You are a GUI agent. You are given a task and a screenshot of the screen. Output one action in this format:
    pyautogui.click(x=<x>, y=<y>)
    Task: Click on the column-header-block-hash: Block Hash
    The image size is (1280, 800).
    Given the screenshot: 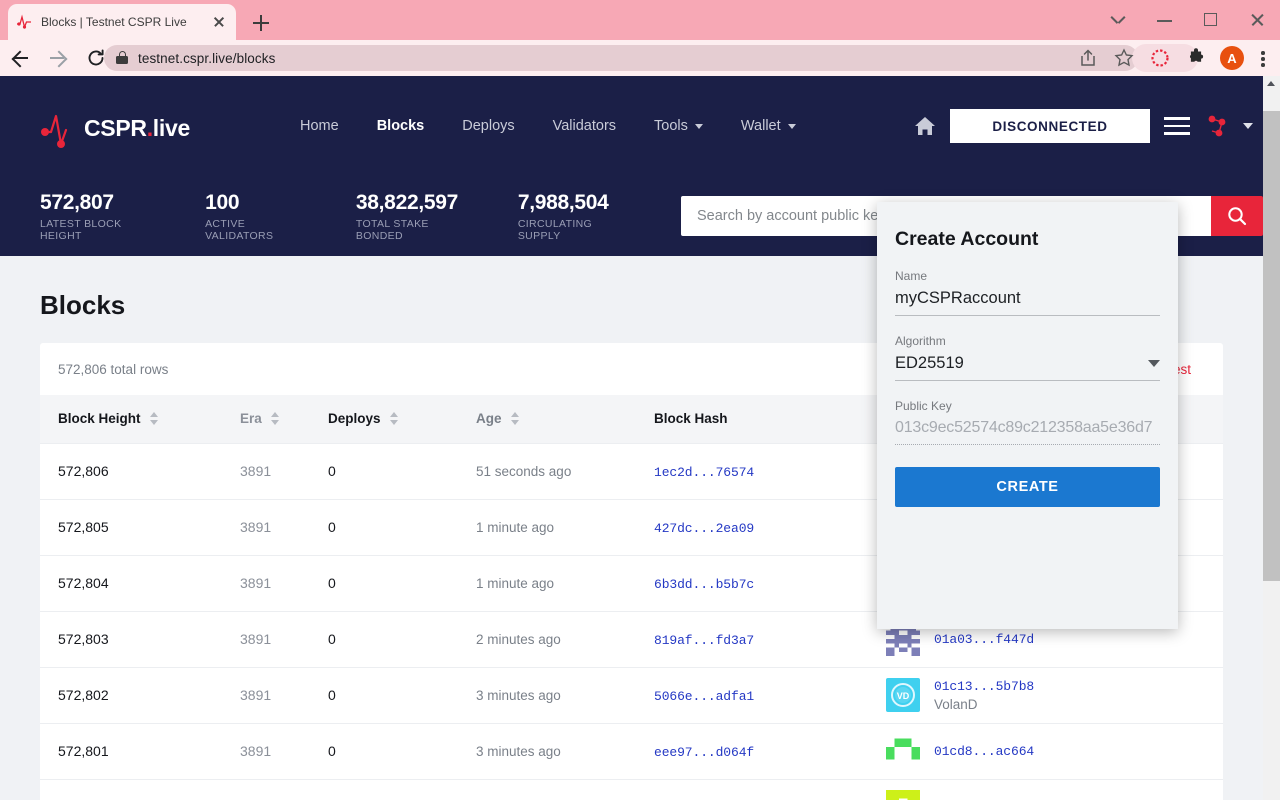 What is the action you would take?
    pyautogui.click(x=770, y=419)
    